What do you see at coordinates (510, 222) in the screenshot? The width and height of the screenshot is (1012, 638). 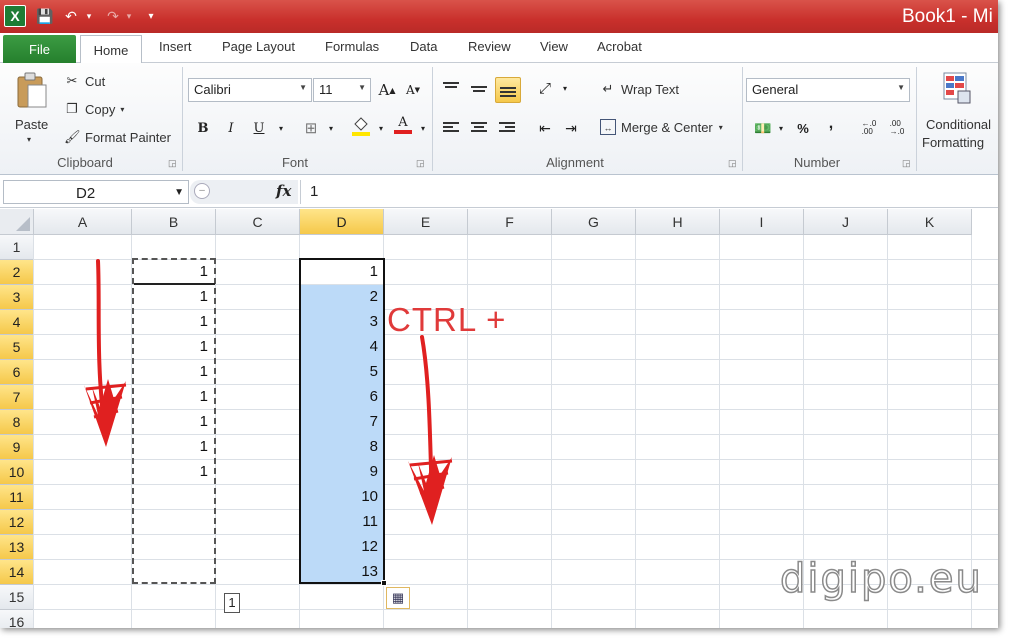 I see `column-header-f: F` at bounding box center [510, 222].